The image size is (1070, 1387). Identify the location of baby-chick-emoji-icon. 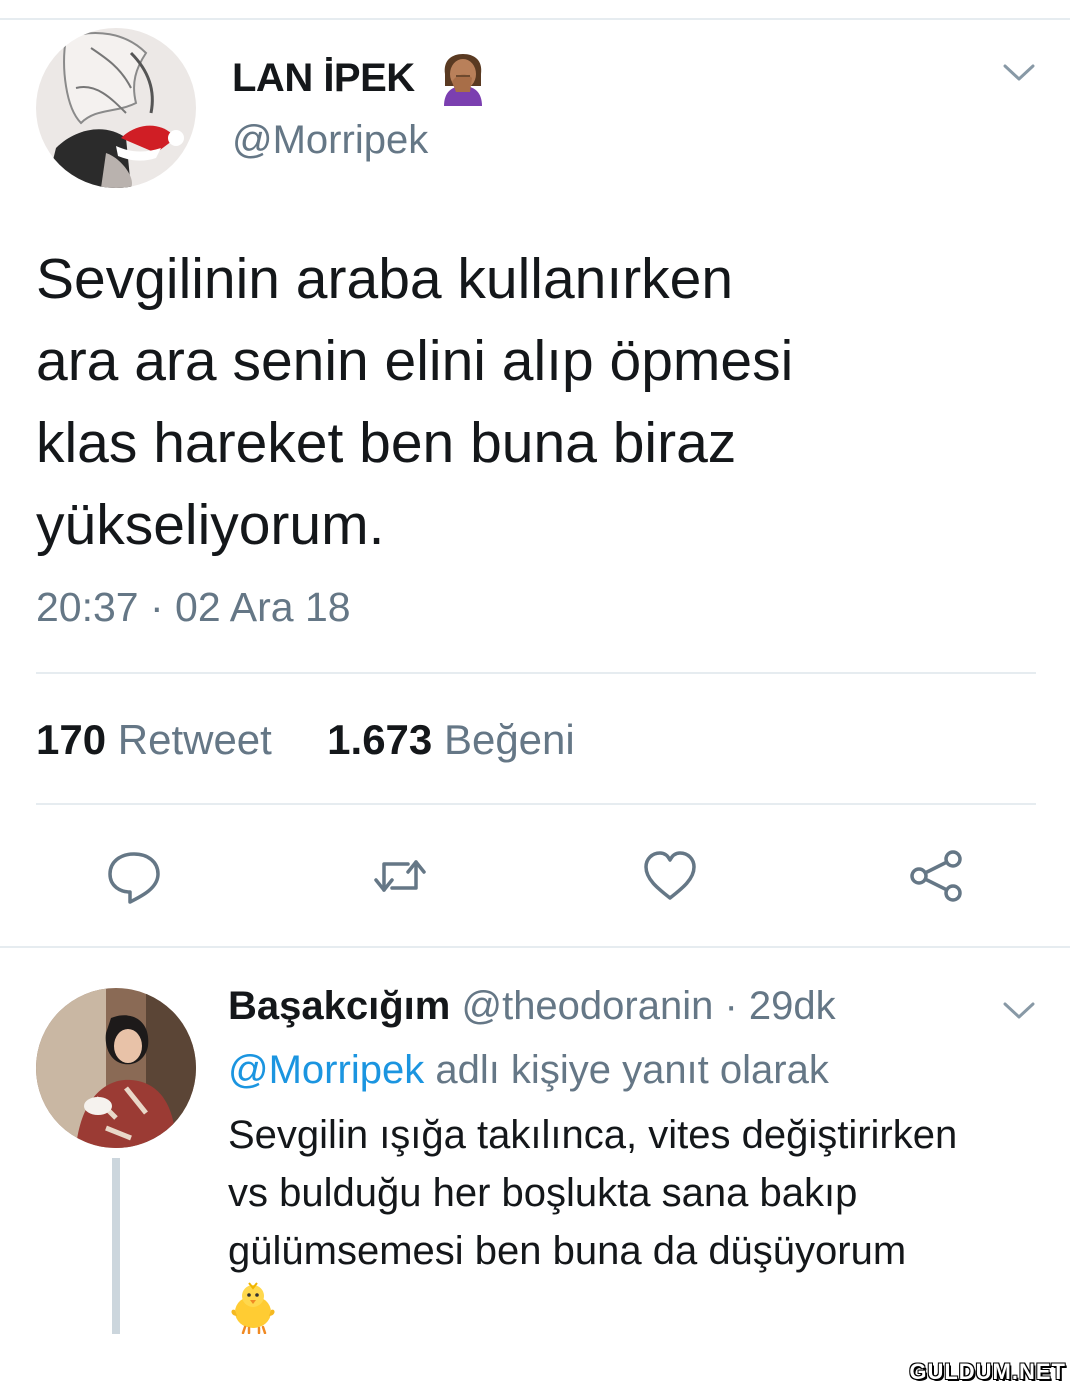
(253, 1307).